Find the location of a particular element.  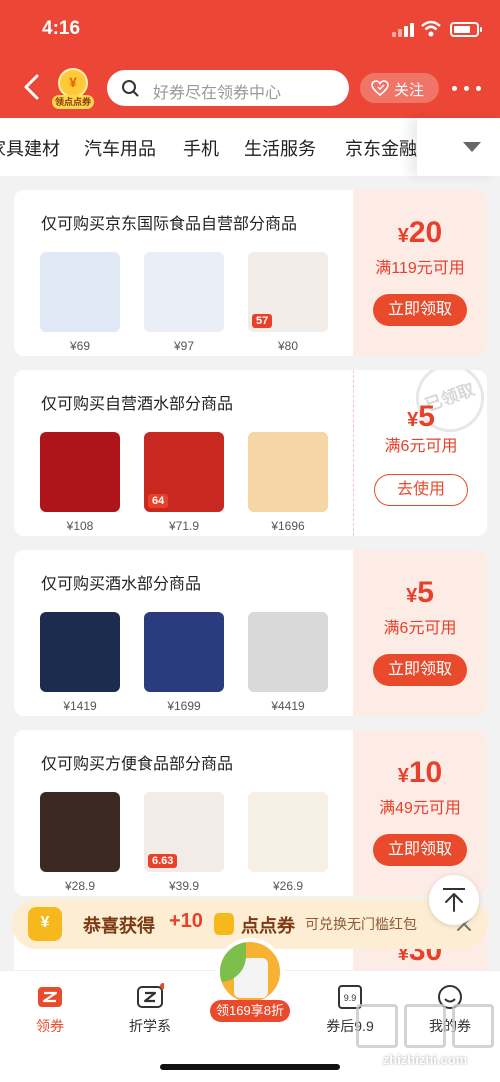

coupon-value-panel: ¥10 满49元可用立即领取 is located at coordinates (420, 813).